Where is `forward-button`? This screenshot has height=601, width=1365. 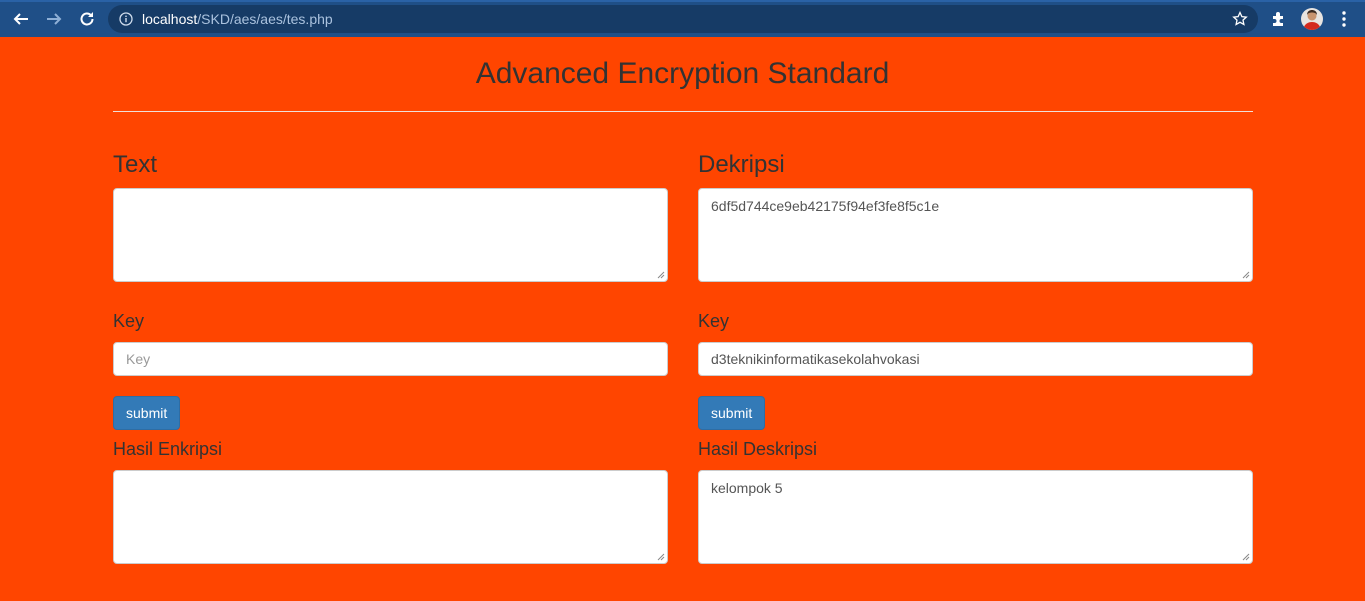 forward-button is located at coordinates (54, 19).